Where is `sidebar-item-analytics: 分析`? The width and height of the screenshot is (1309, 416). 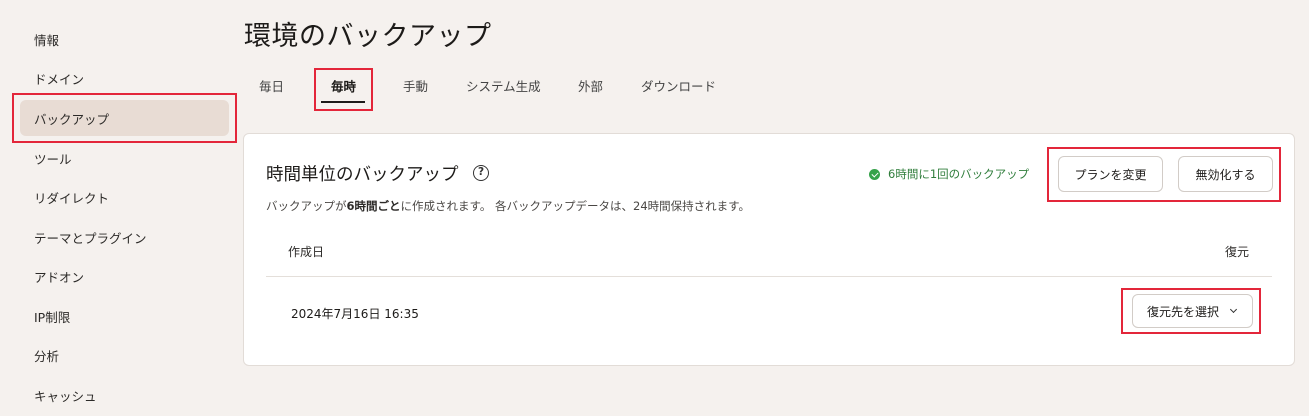 sidebar-item-analytics: 分析 is located at coordinates (124, 355).